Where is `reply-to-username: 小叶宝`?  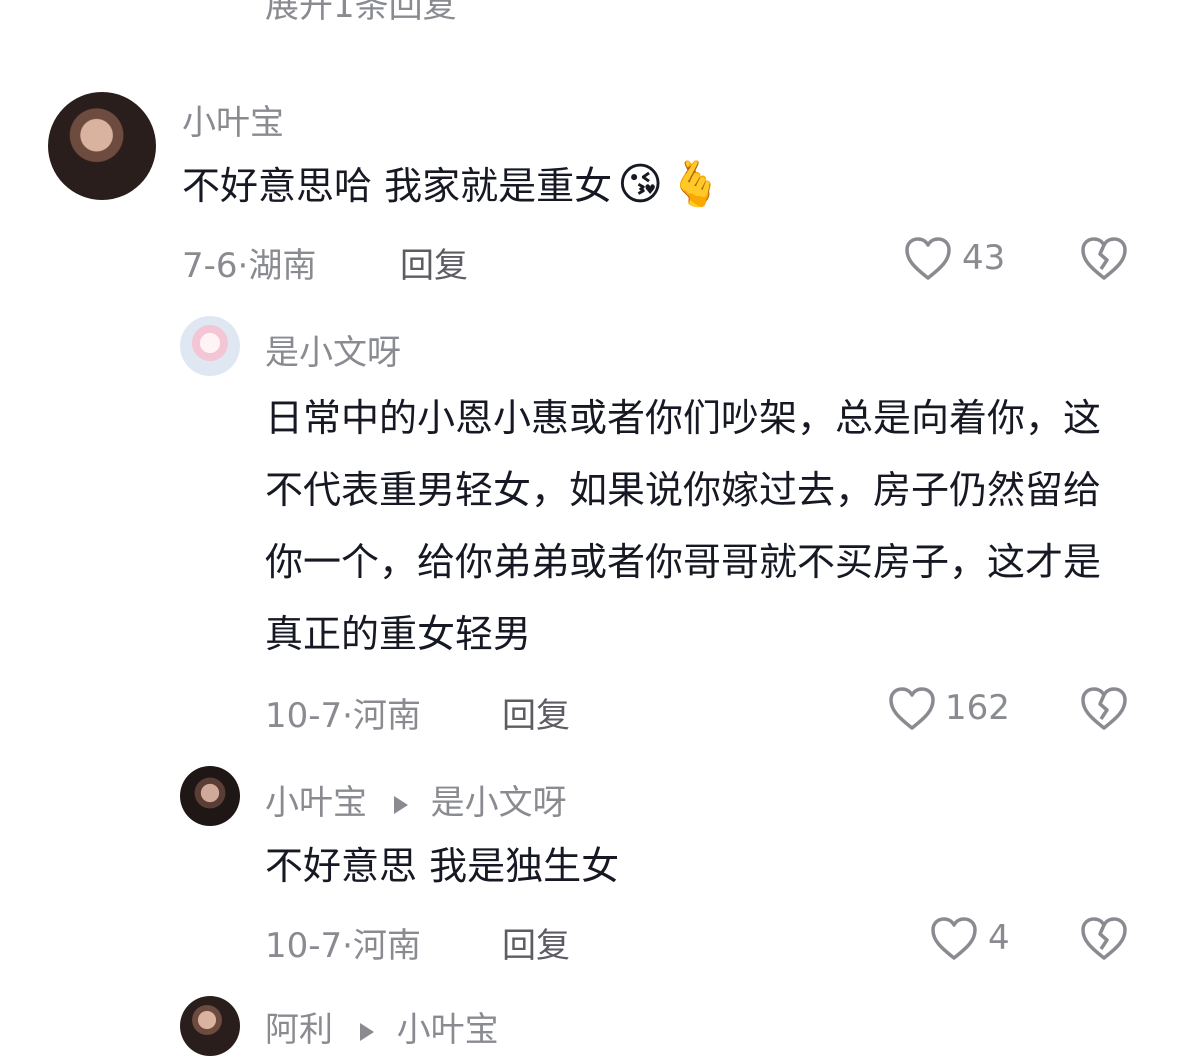
reply-to-username: 小叶宝 is located at coordinates (448, 1030).